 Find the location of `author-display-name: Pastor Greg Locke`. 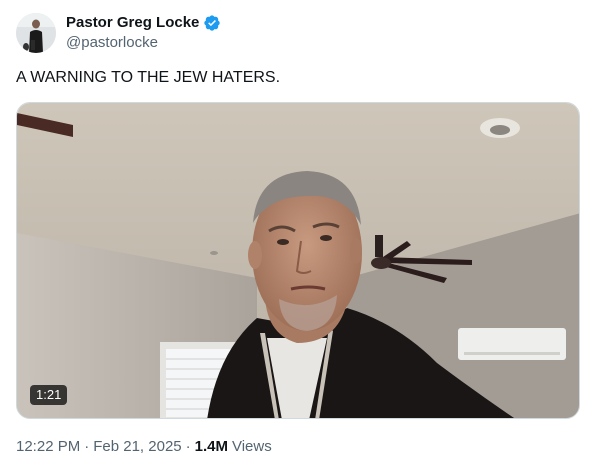

author-display-name: Pastor Greg Locke is located at coordinates (132, 23).